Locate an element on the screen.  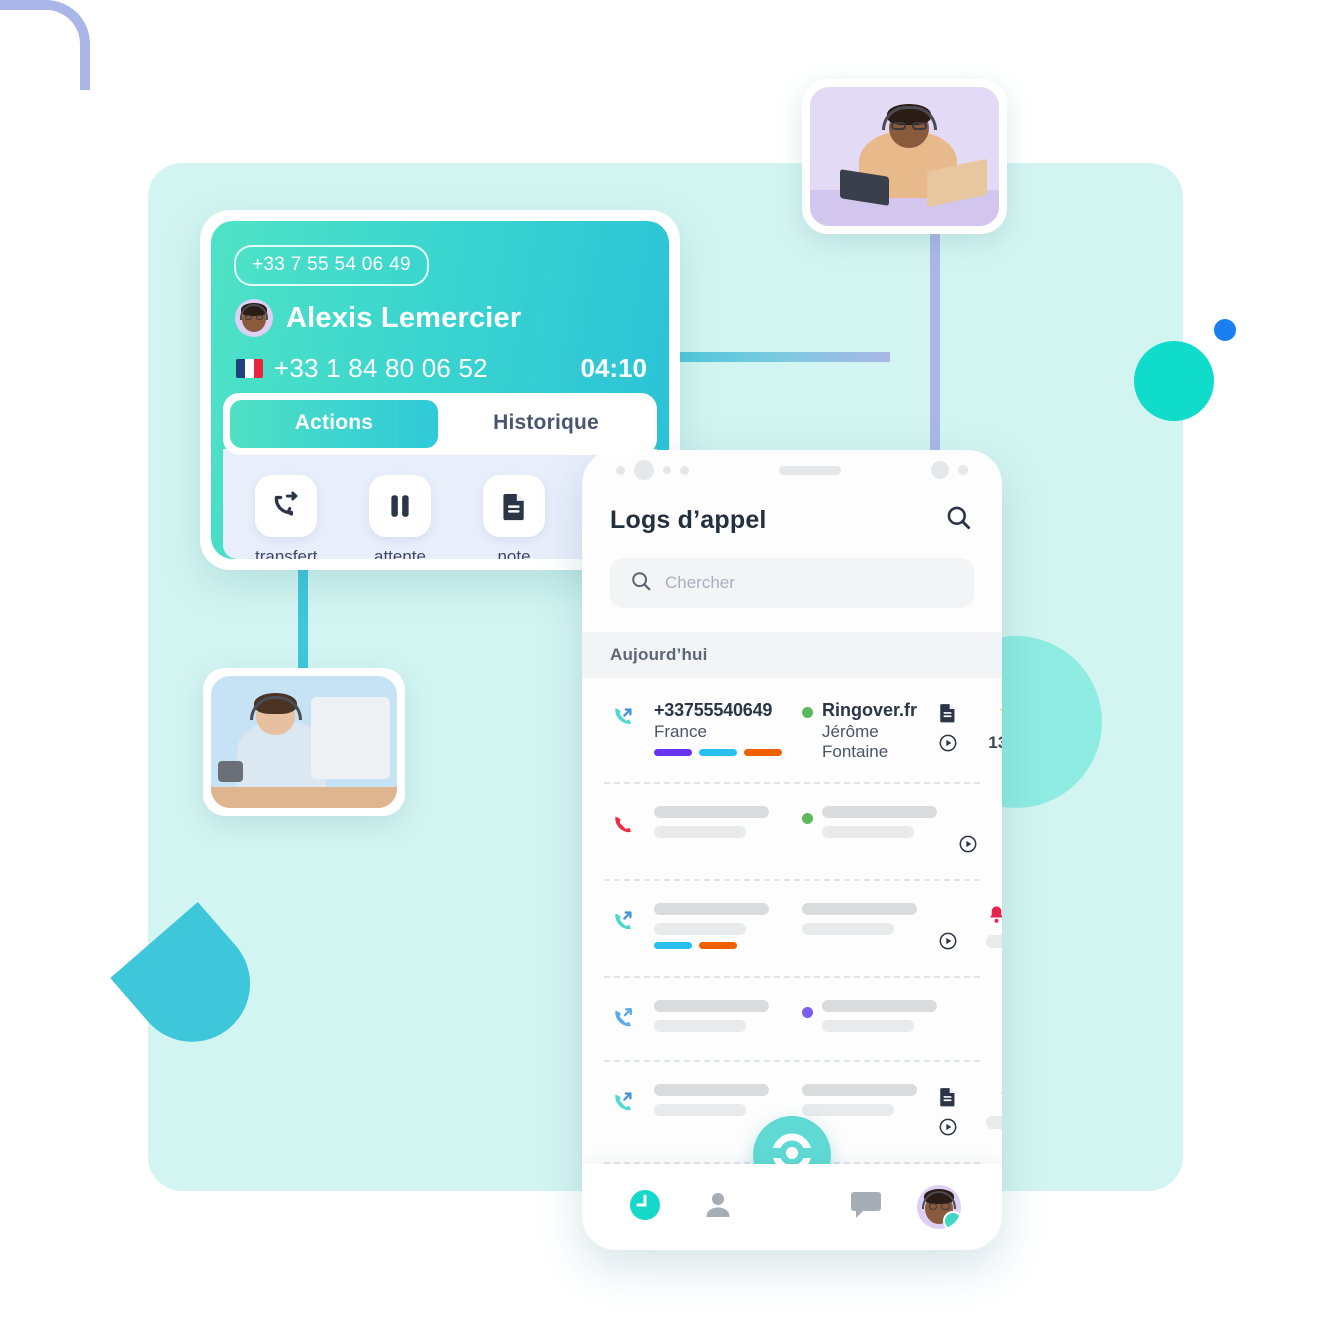
connector-line-horizontal is located at coordinates (775, 357).